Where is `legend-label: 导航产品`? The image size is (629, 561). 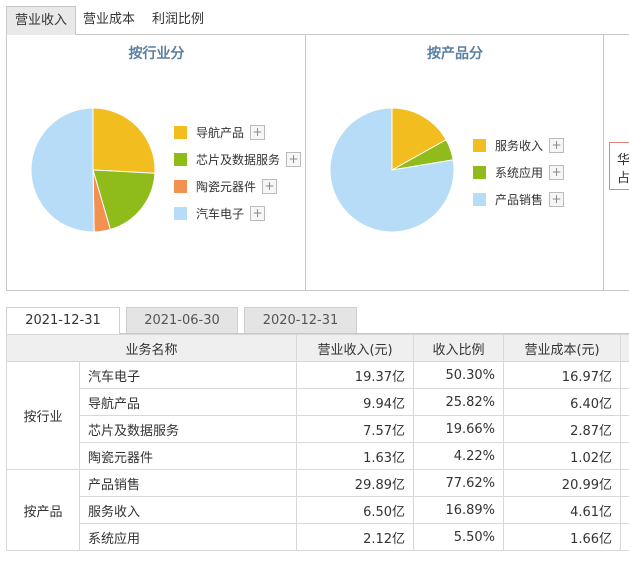
legend-label: 导航产品 is located at coordinates (220, 133).